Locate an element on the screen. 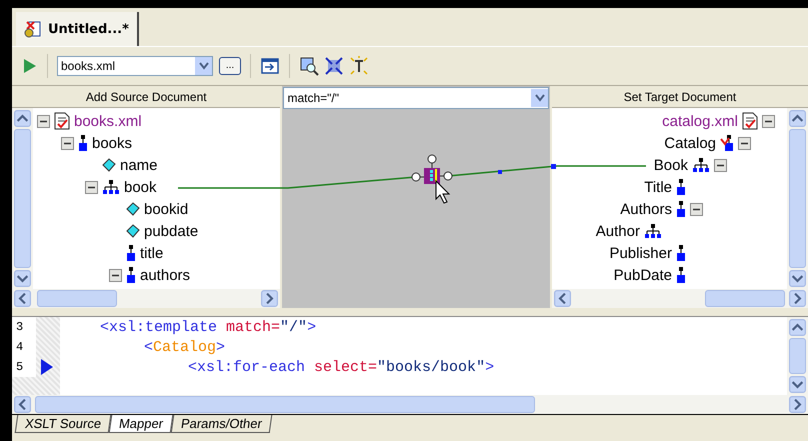  stylesheet-icon is located at coordinates (33, 29).